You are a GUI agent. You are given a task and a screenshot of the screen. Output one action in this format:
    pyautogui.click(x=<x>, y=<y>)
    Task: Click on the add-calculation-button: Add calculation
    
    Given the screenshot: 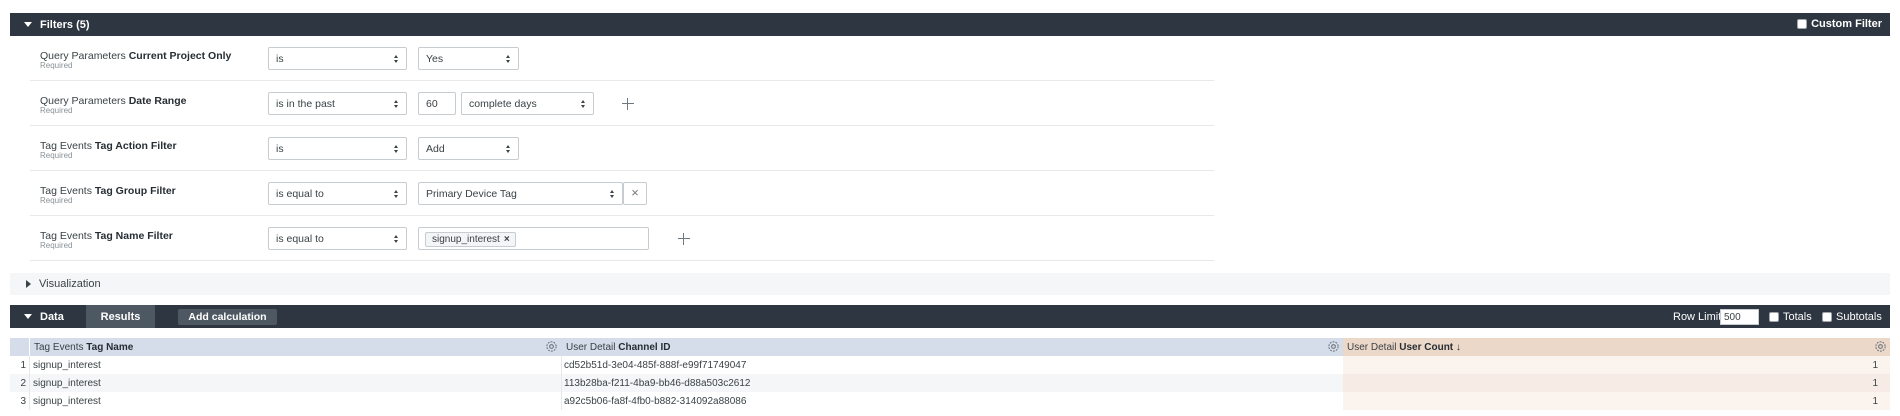 What is the action you would take?
    pyautogui.click(x=227, y=317)
    